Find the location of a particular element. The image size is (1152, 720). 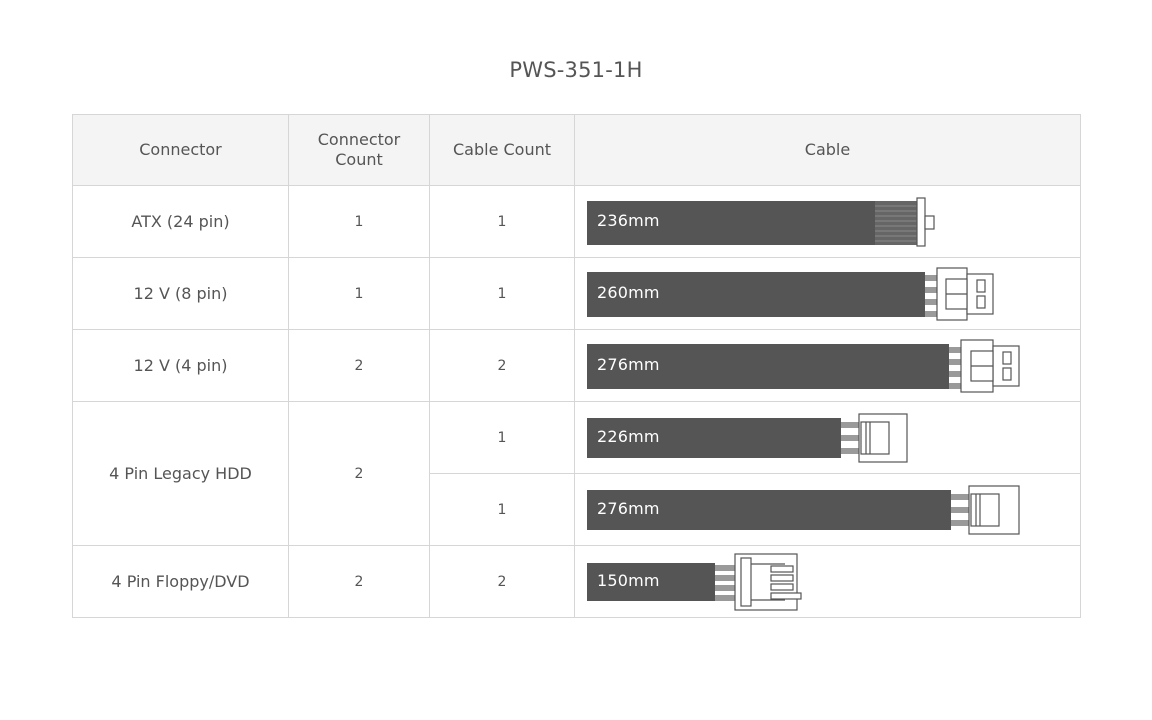

cable-length: 236mm is located at coordinates (628, 220).